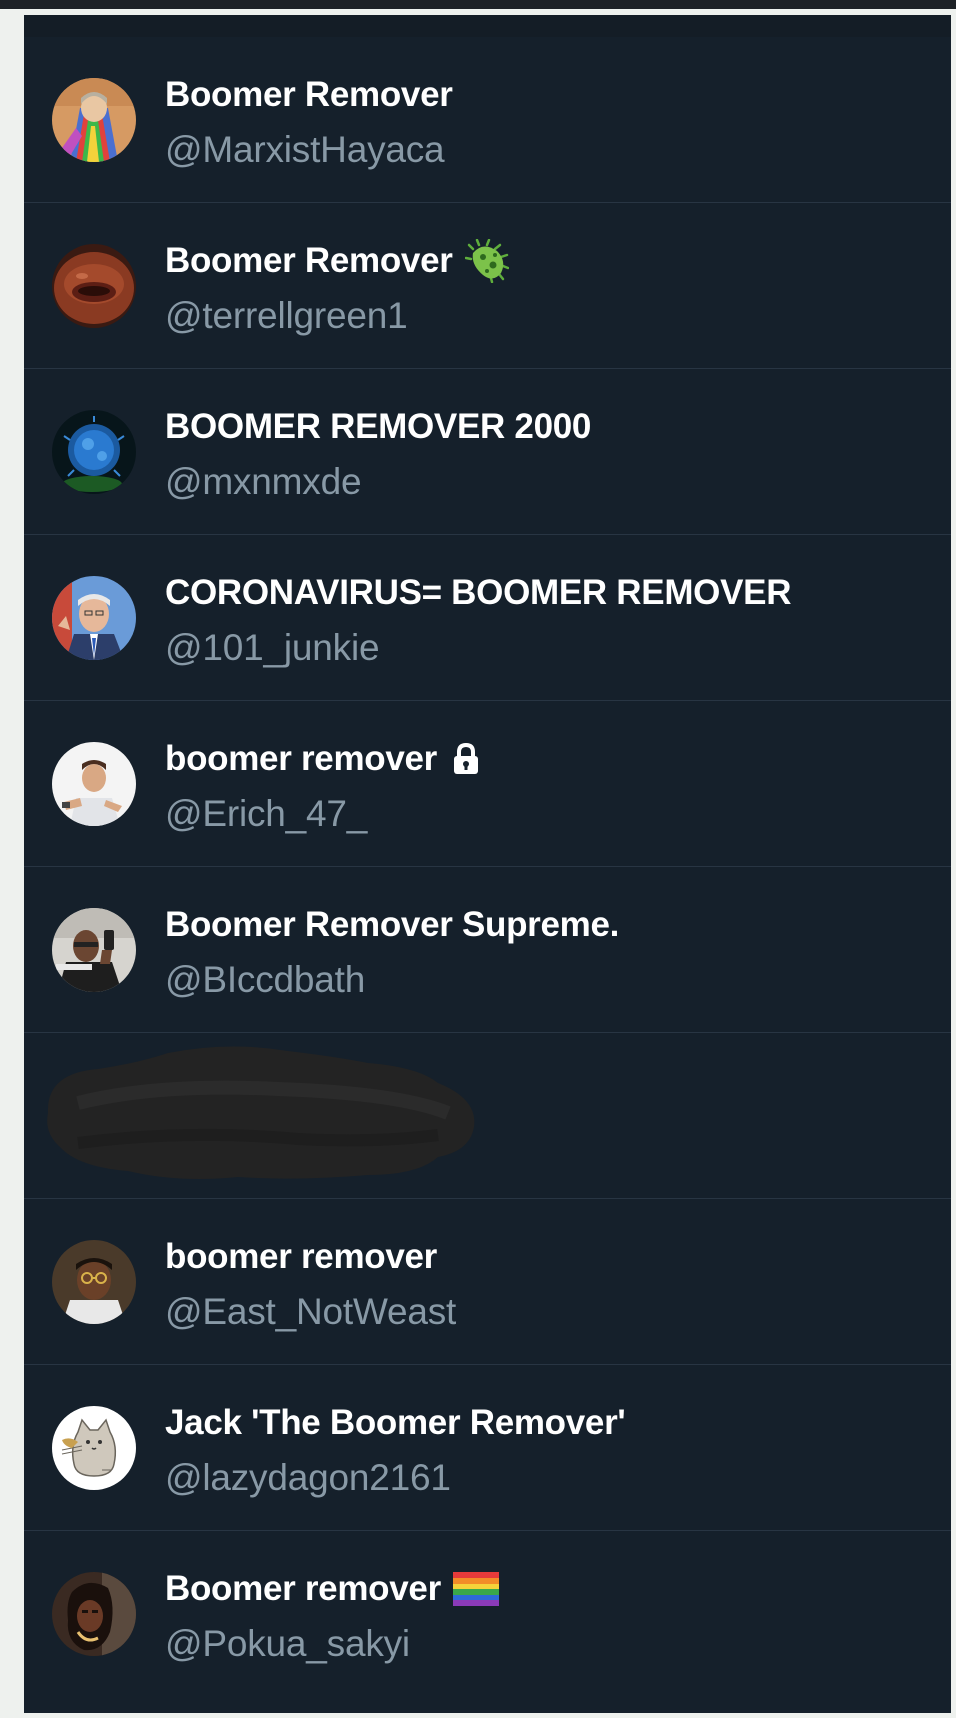 The height and width of the screenshot is (1718, 956). Describe the element at coordinates (263, 481) in the screenshot. I see `user-handle: @mxnmxde` at that location.